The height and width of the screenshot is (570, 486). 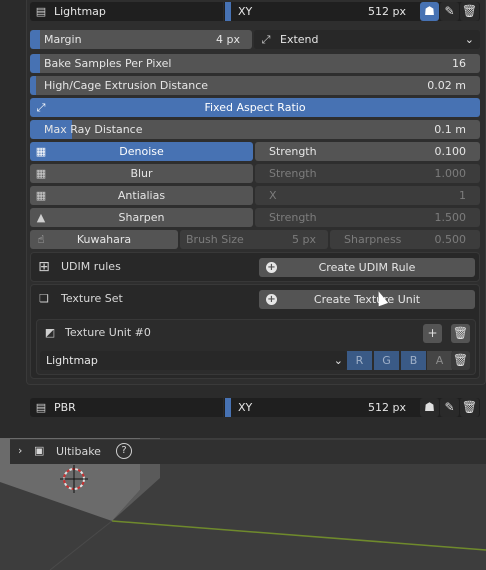 I want to click on filter-blur-strength: Strength 1.000, so click(x=367, y=173).